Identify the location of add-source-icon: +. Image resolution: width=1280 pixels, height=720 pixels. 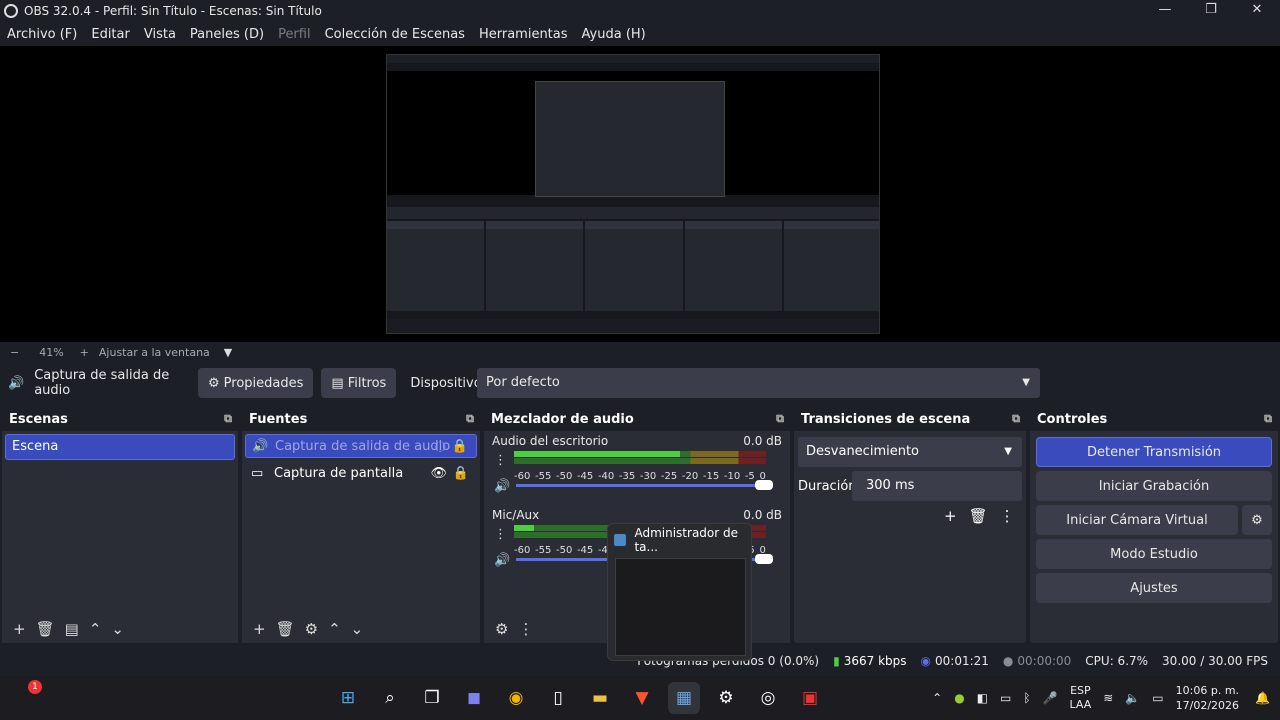
(259, 629).